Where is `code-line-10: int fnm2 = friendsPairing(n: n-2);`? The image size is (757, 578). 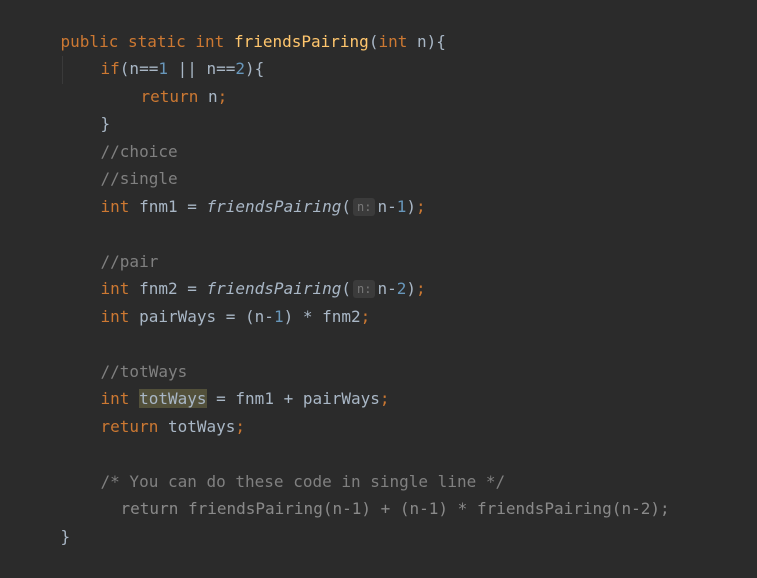 code-line-10: int fnm2 = friendsPairing(n: n-2); is located at coordinates (244, 273).